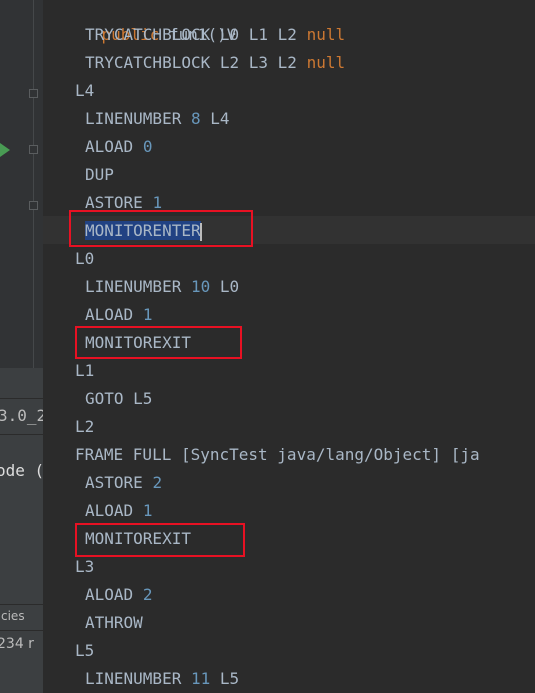  I want to click on opcode: L4, so click(85, 90).